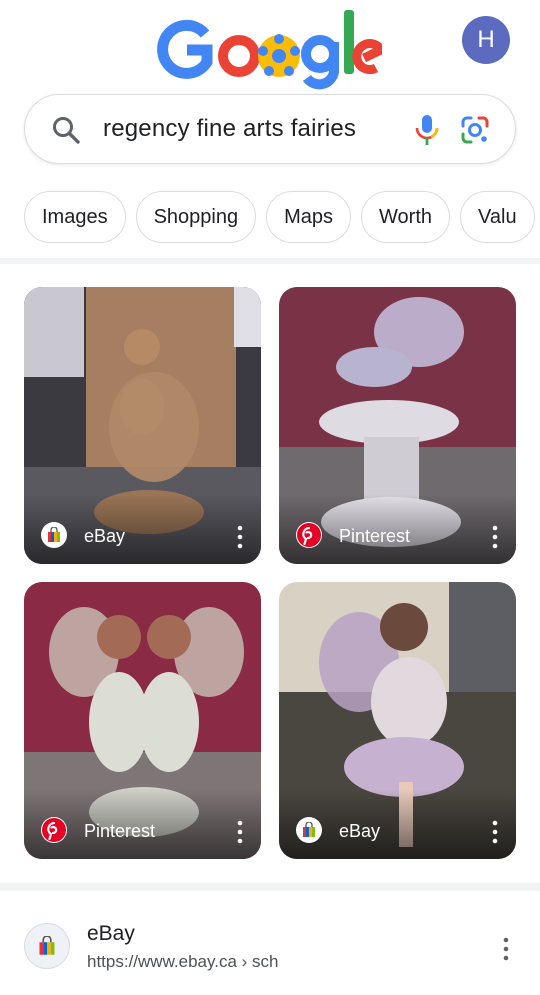 The width and height of the screenshot is (540, 995). Describe the element at coordinates (475, 130) in the screenshot. I see `google-lens-icon` at that location.